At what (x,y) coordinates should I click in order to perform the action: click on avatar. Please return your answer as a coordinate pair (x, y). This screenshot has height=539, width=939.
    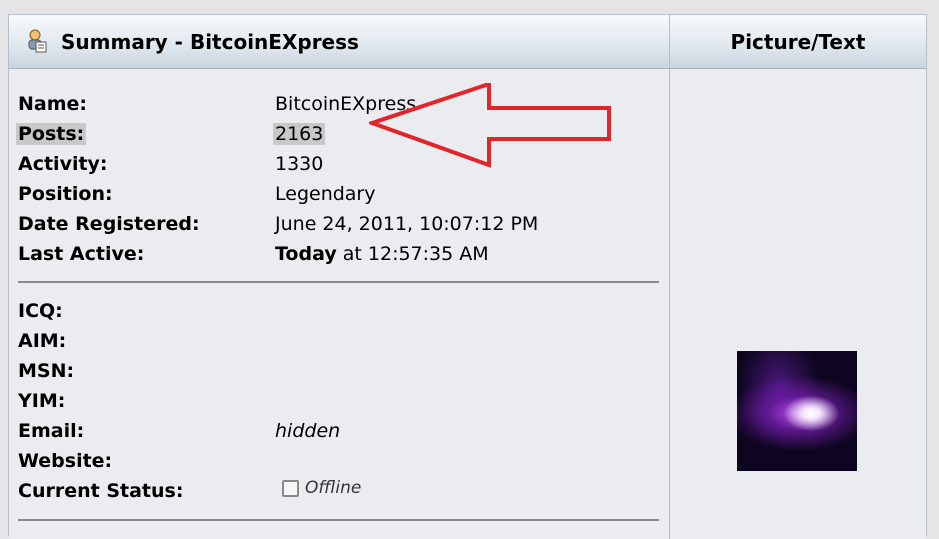
    Looking at the image, I should click on (797, 411).